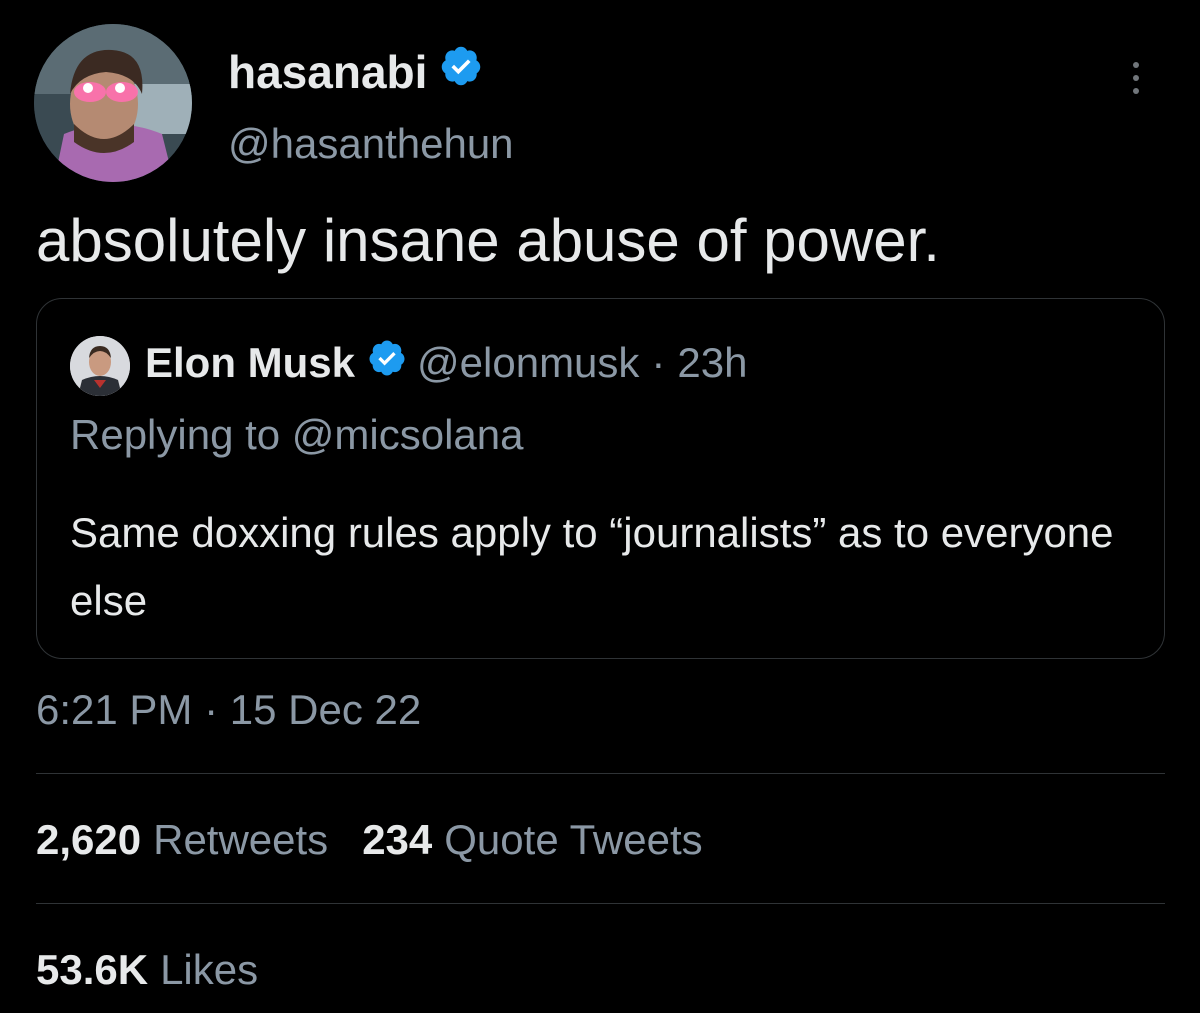  What do you see at coordinates (209, 969) in the screenshot?
I see `likes-label: Likes` at bounding box center [209, 969].